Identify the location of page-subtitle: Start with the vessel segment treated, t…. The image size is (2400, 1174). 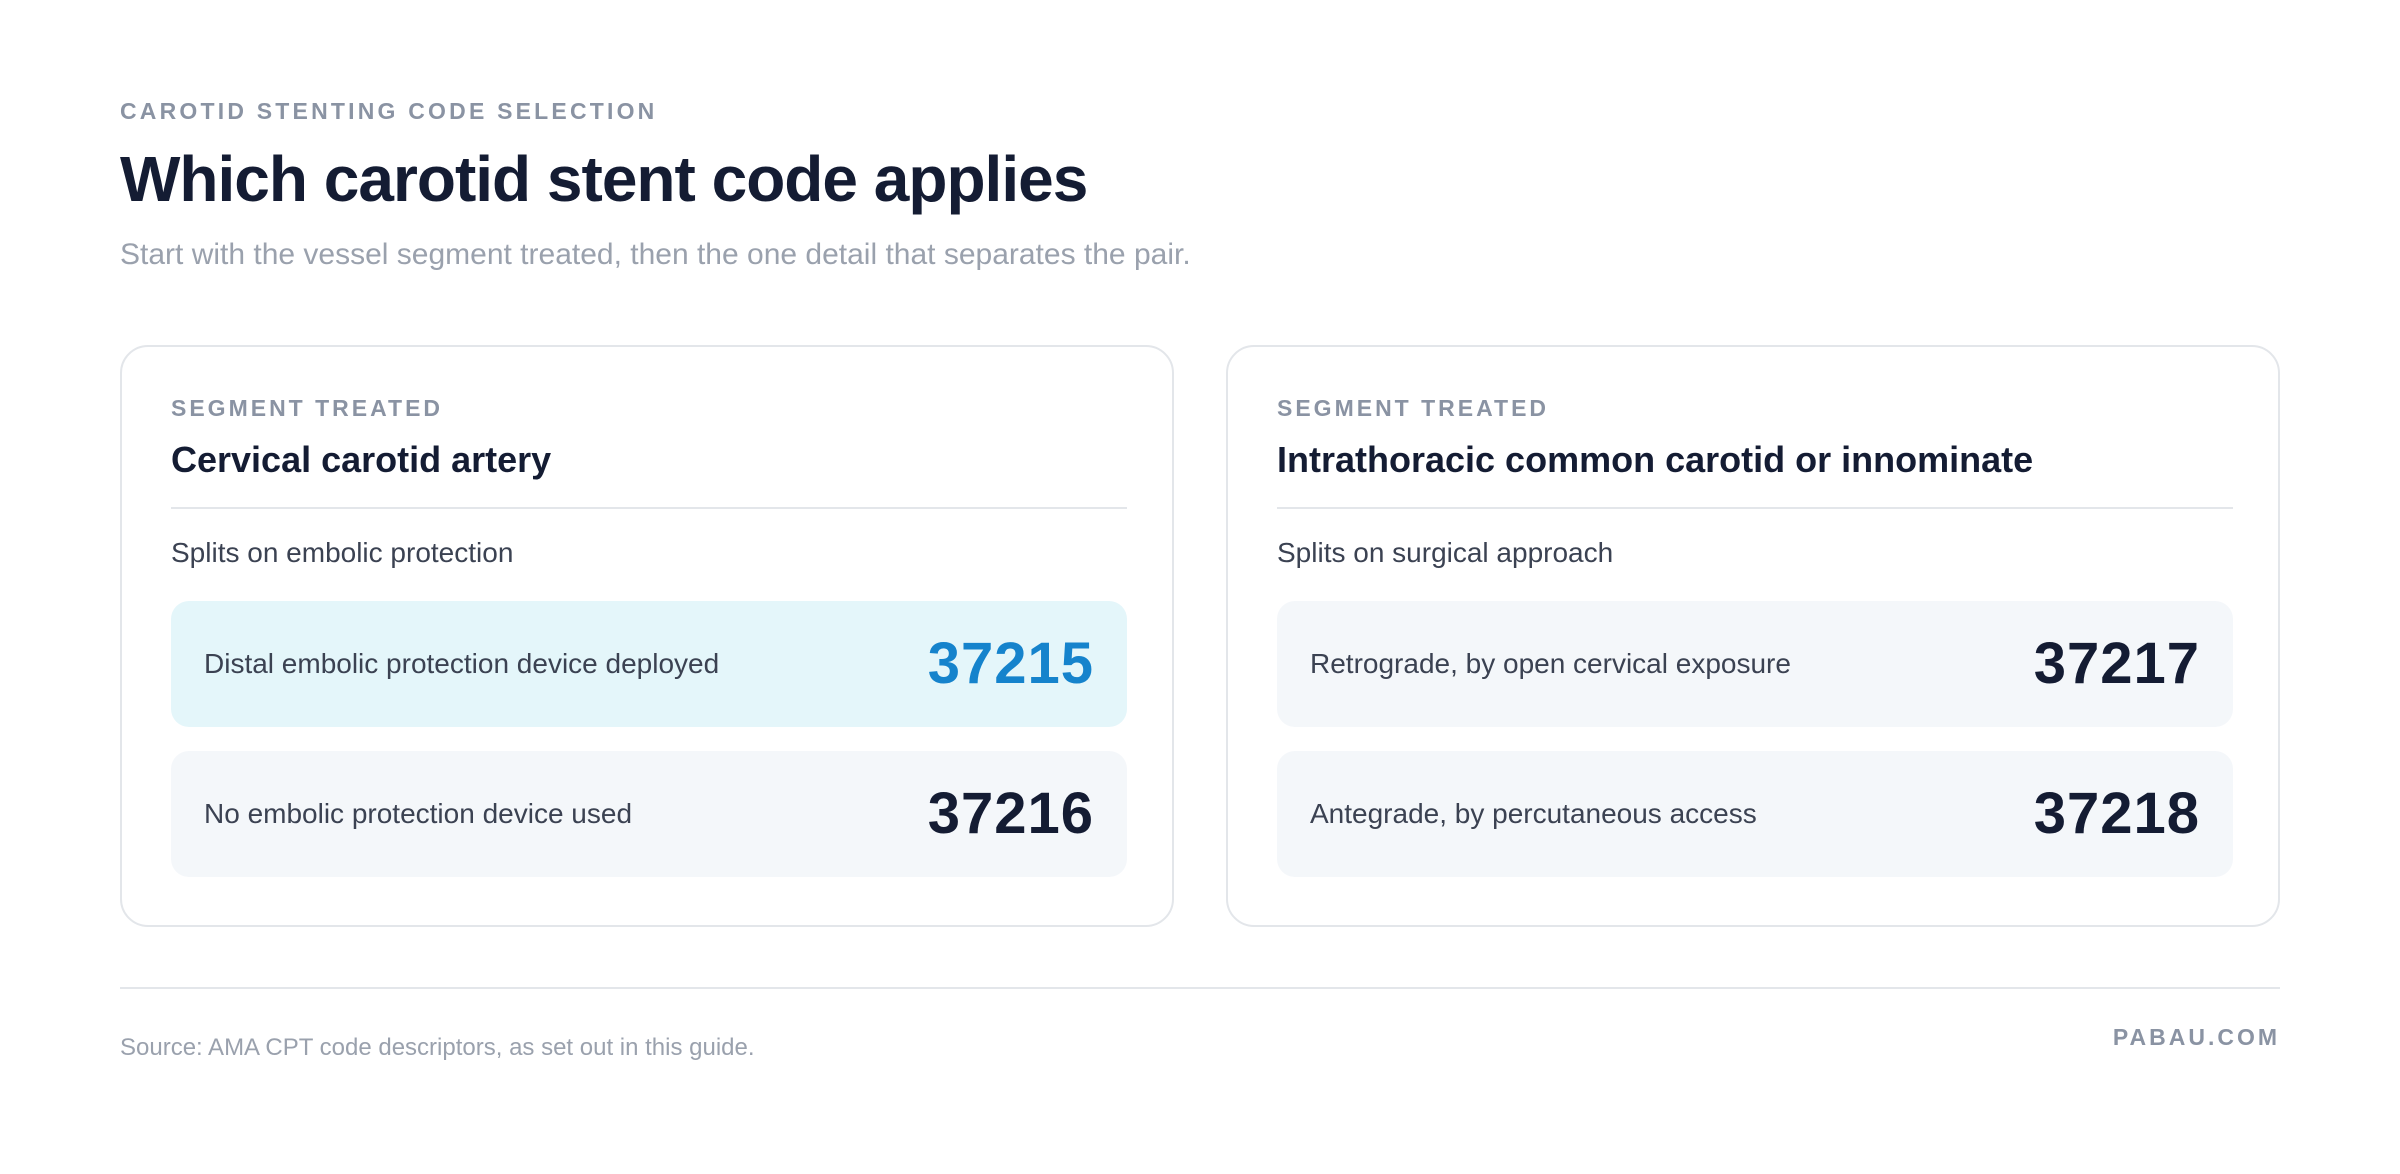
(655, 254).